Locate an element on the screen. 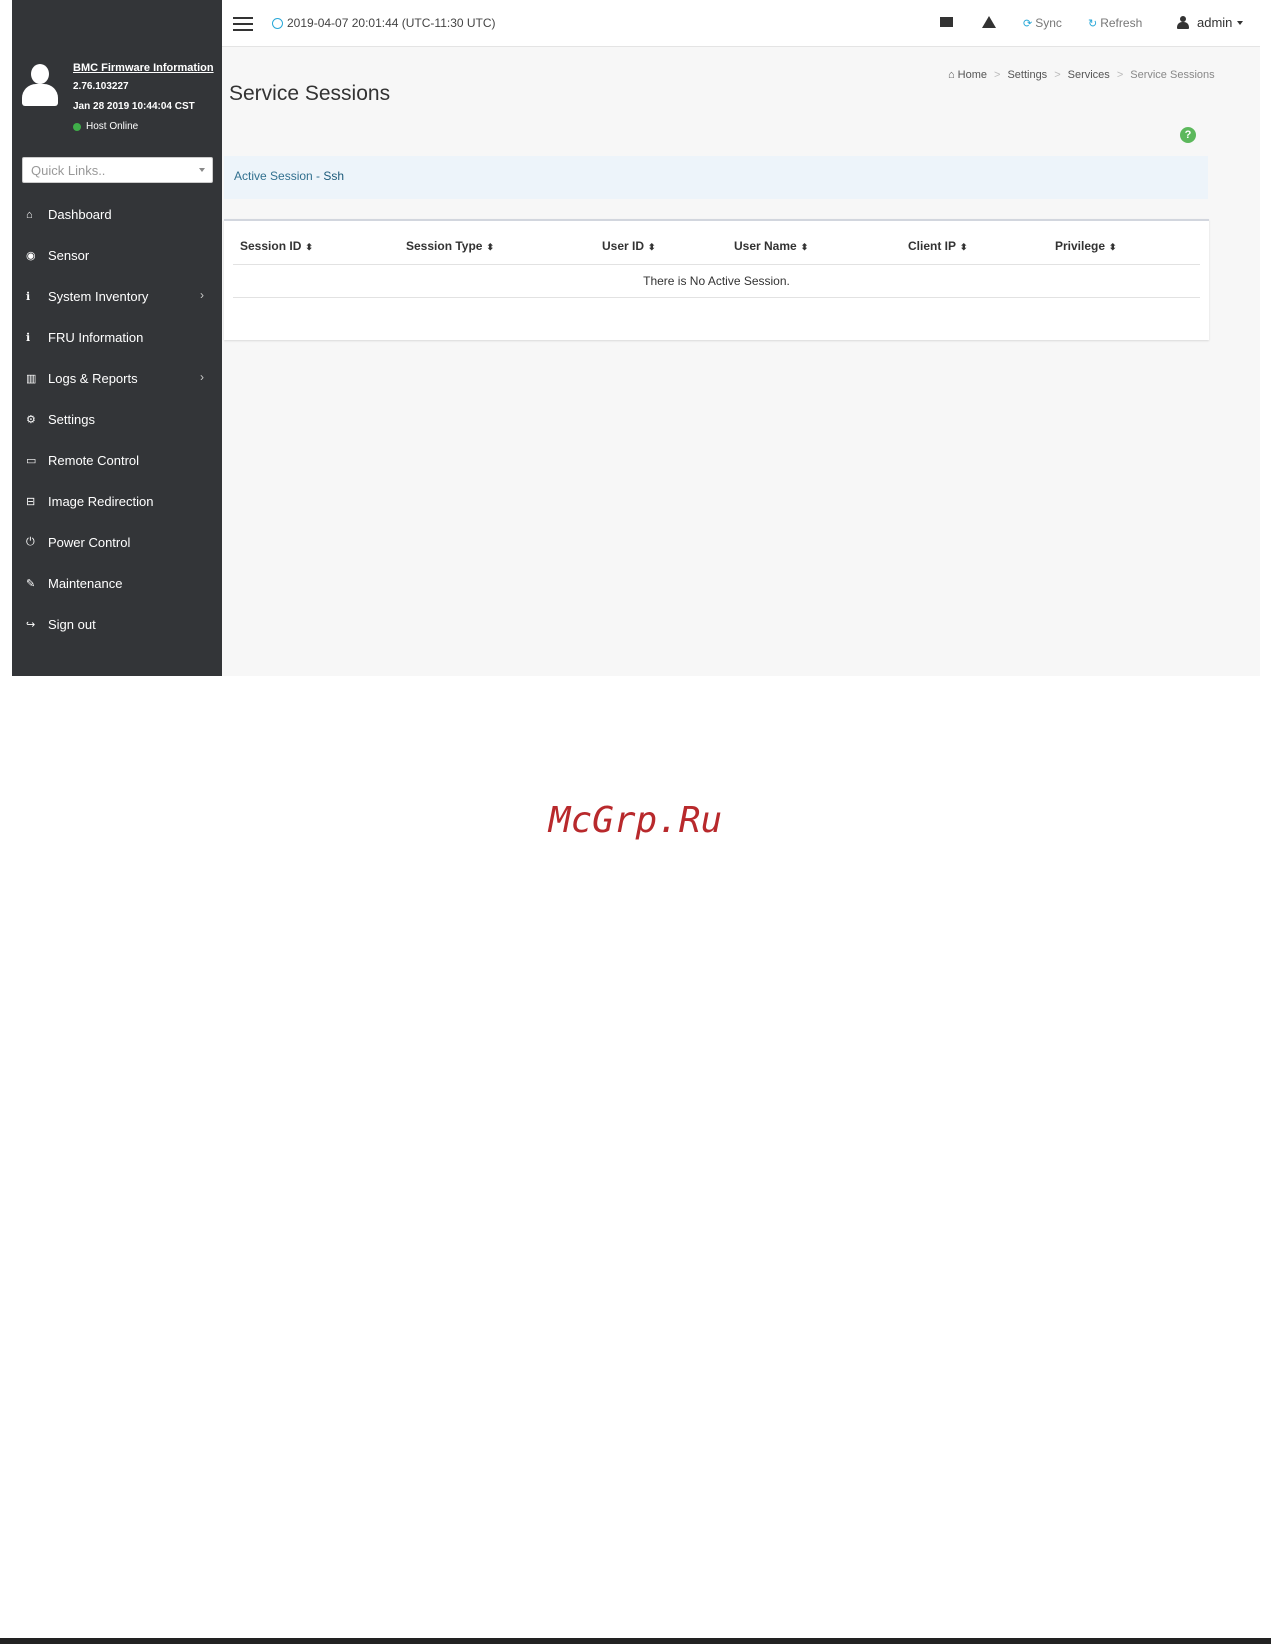 The width and height of the screenshot is (1271, 1644). refresh-button: ↻ Refresh is located at coordinates (1115, 23).